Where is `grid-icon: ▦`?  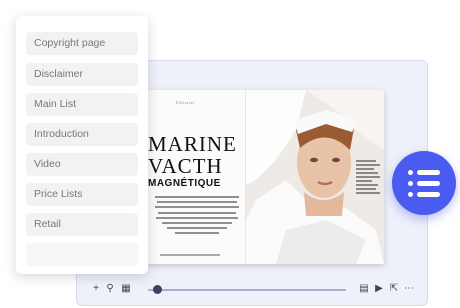 grid-icon: ▦ is located at coordinates (126, 289).